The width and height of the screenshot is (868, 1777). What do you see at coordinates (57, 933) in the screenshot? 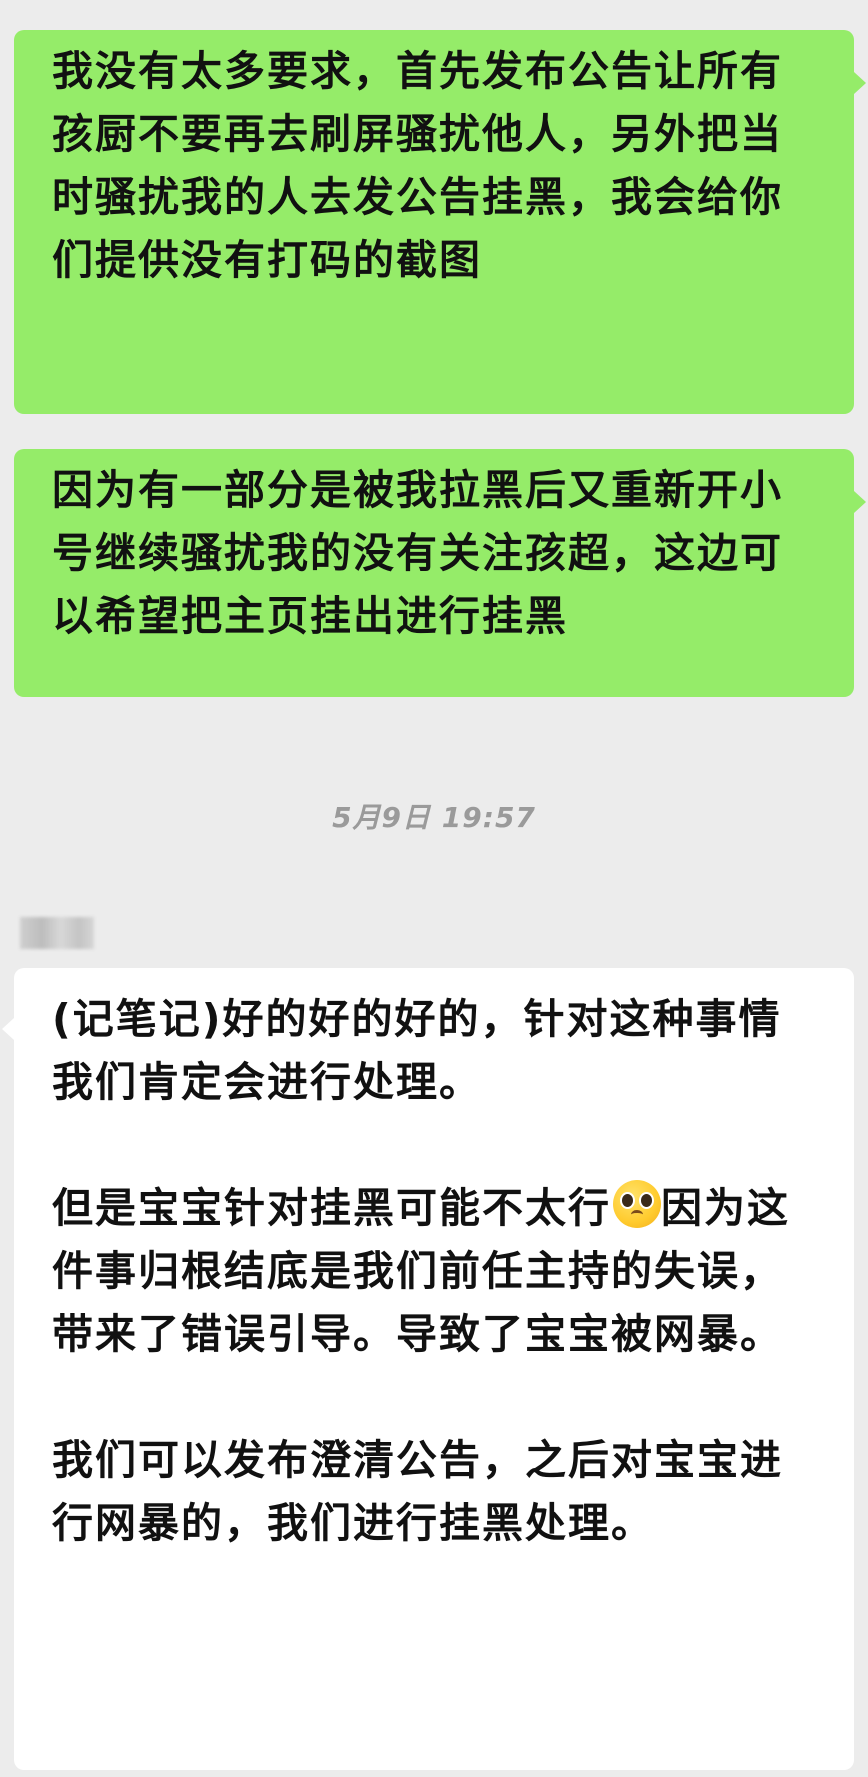
I see `sender-name-blurred` at bounding box center [57, 933].